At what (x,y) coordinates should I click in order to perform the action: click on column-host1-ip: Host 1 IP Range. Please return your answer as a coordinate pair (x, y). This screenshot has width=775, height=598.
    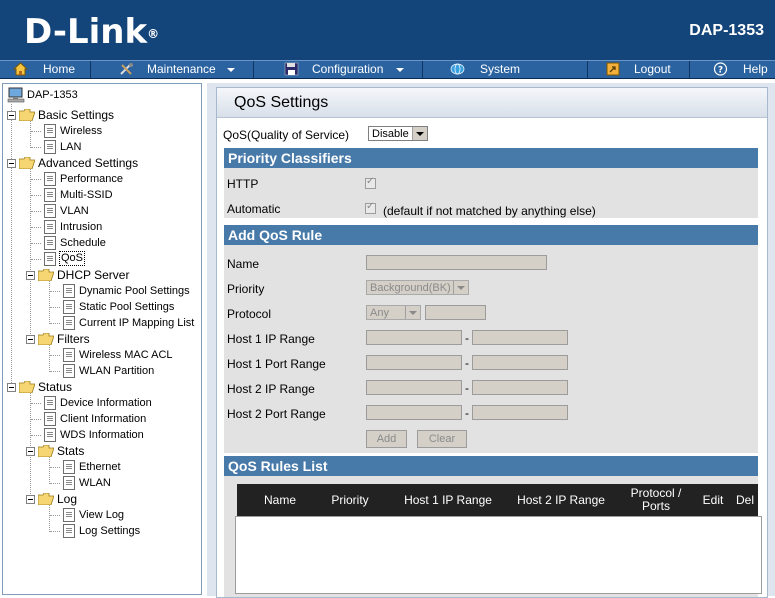
    Looking at the image, I should click on (448, 499).